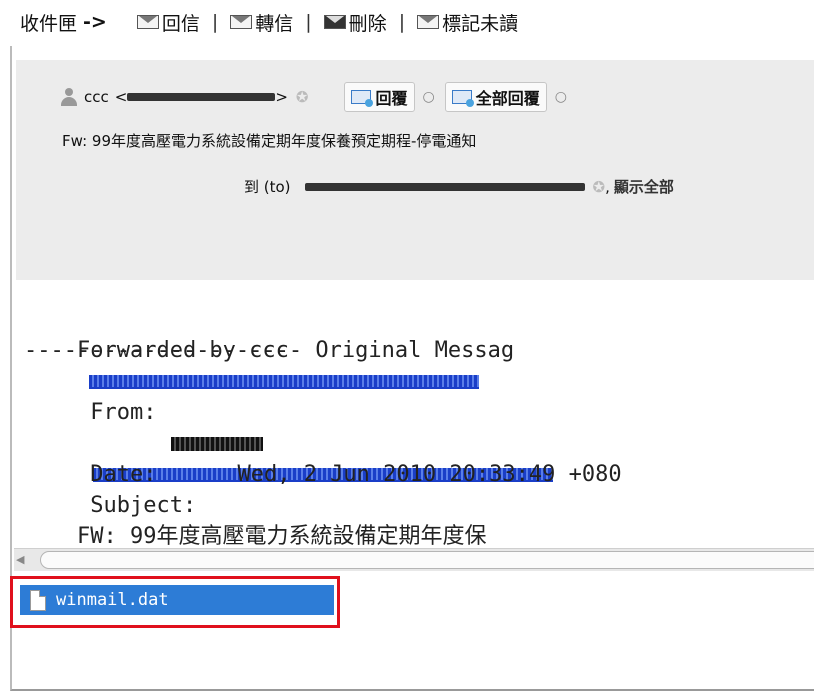 Image resolution: width=814 pixels, height=691 pixels. I want to click on reply-all-icon, so click(462, 98).